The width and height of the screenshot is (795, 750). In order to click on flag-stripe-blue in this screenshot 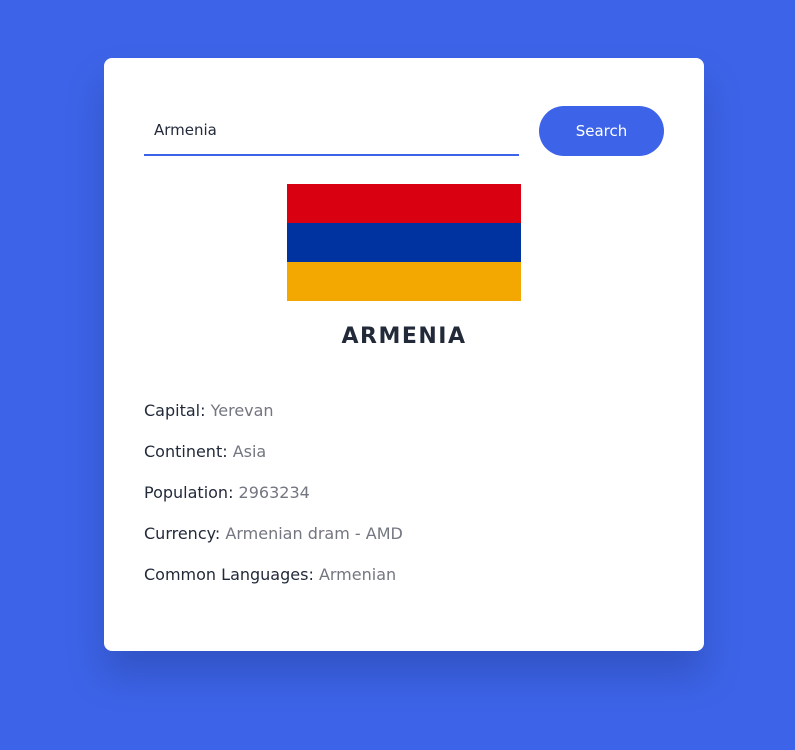, I will do `click(404, 242)`.